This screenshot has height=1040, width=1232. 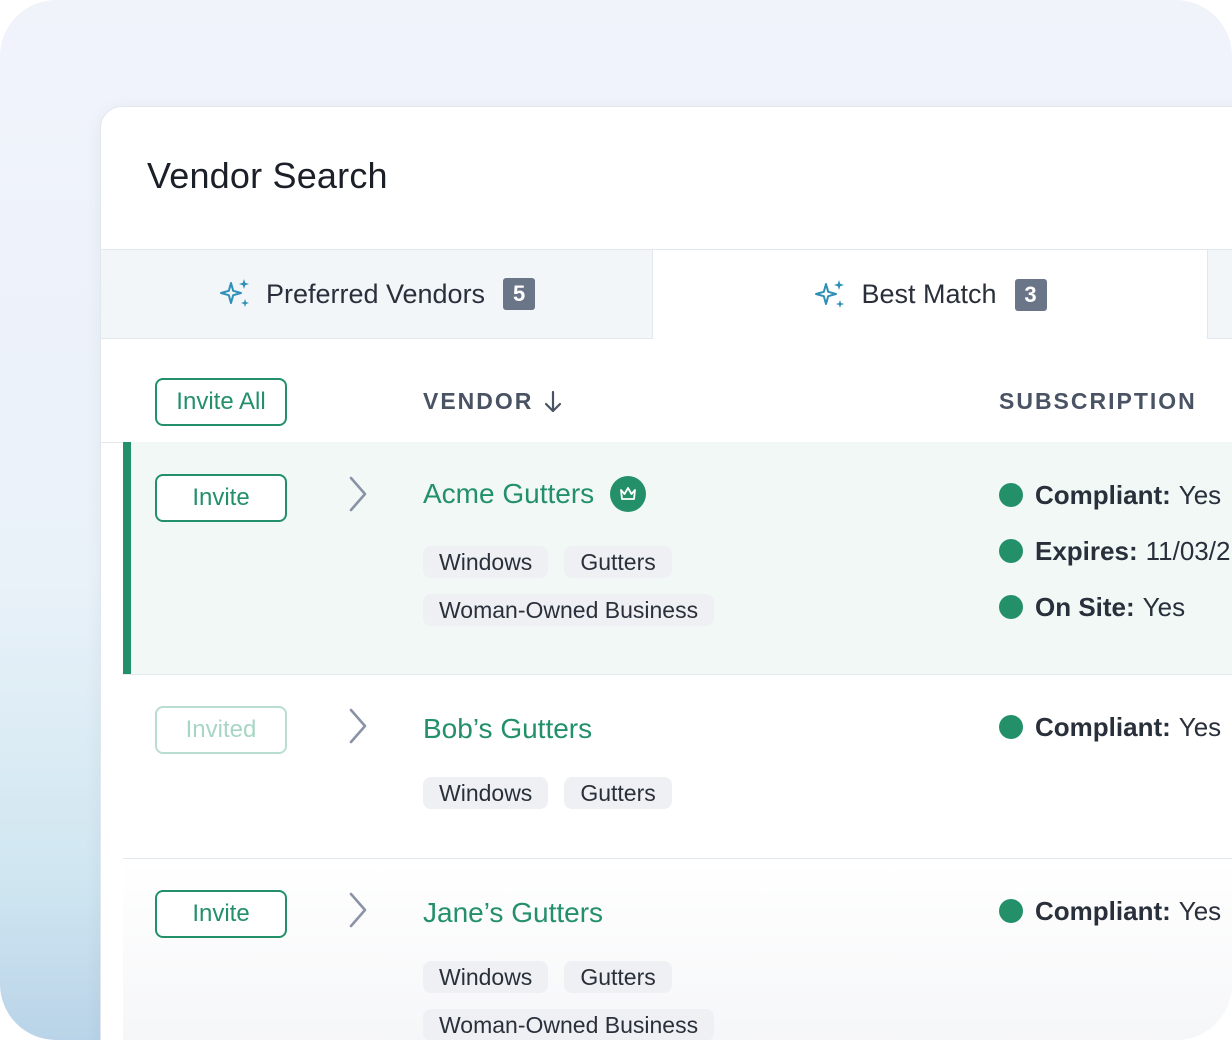 I want to click on tab-preferred-vendors: Preferred Vendors 5, so click(x=377, y=294).